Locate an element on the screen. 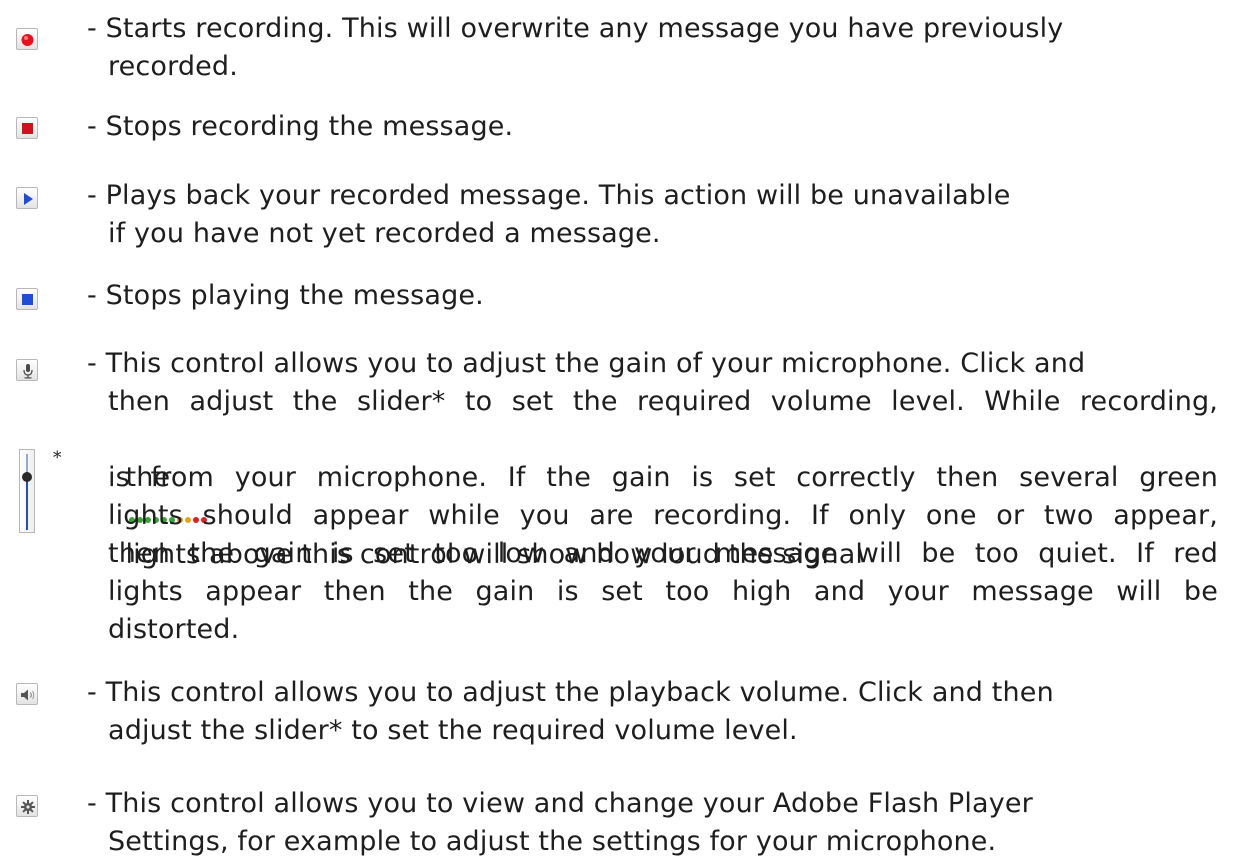 The image size is (1233, 865). gear-settings-icon is located at coordinates (27, 806).